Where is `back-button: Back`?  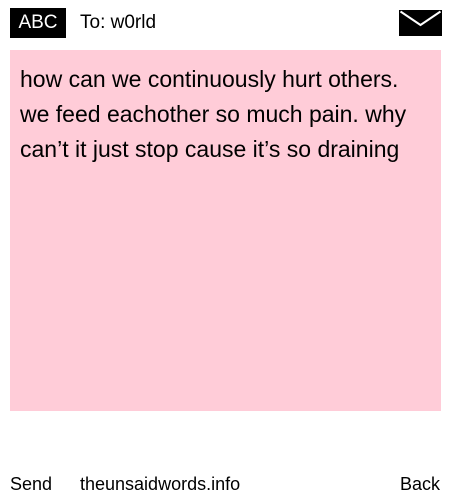
back-button: Back is located at coordinates (420, 484).